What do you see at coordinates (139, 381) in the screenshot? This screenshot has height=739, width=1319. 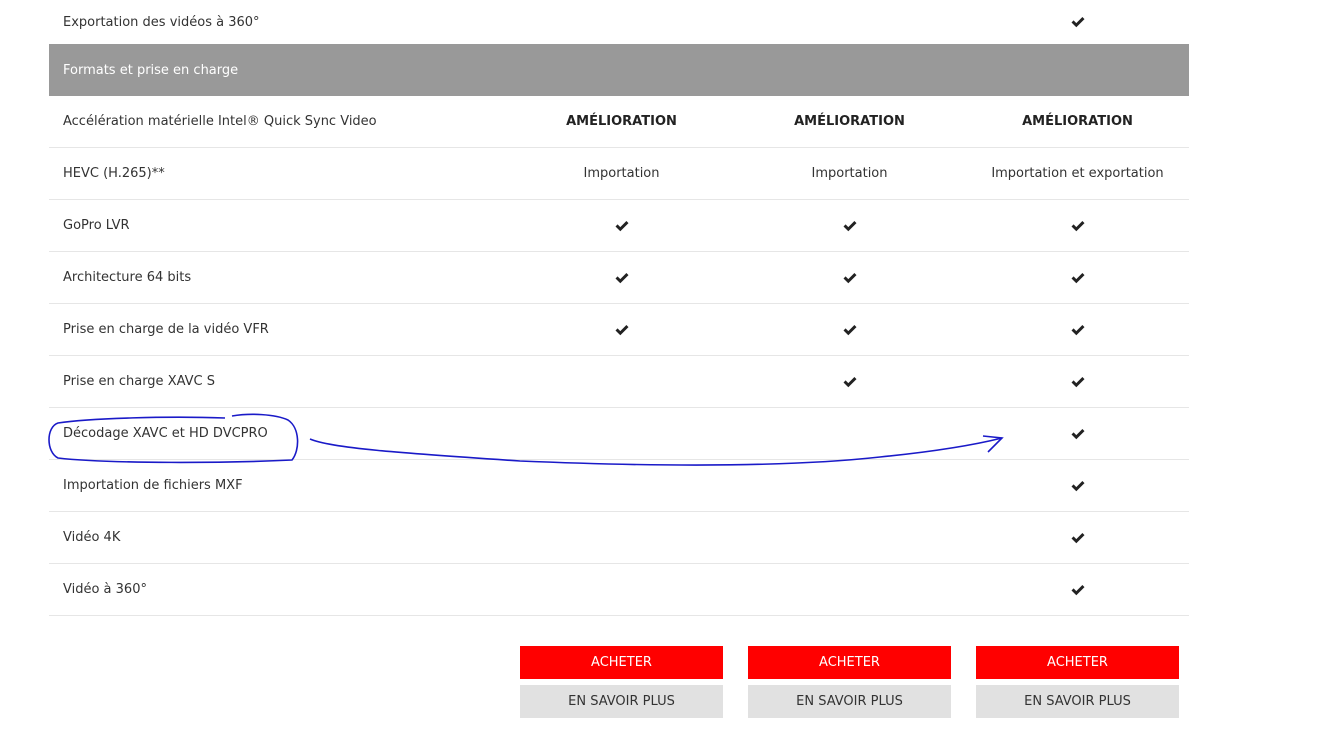 I see `row-label: Prise en charge XAVC S` at bounding box center [139, 381].